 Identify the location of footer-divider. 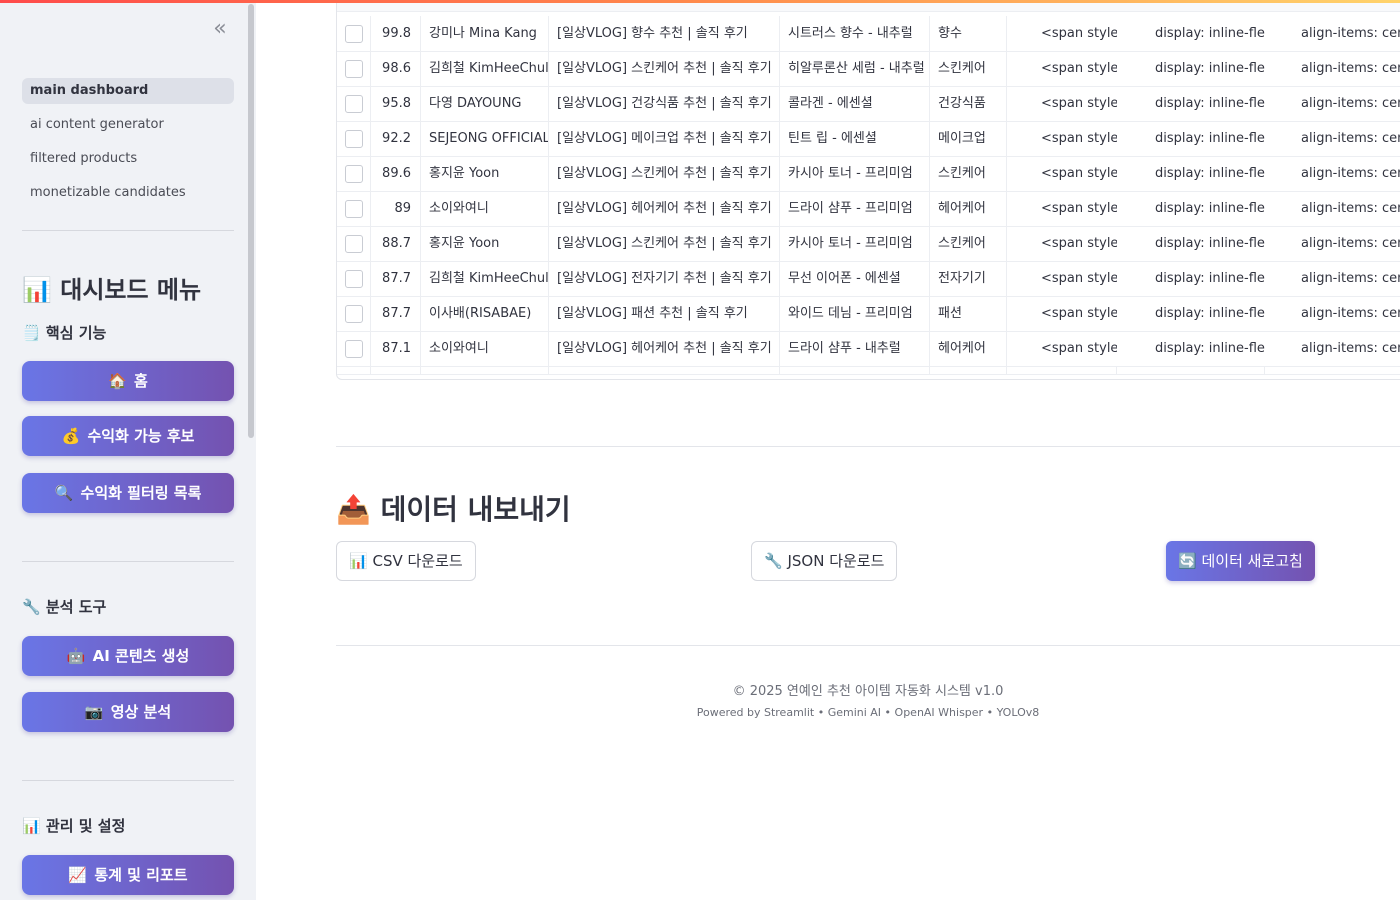
(868, 645).